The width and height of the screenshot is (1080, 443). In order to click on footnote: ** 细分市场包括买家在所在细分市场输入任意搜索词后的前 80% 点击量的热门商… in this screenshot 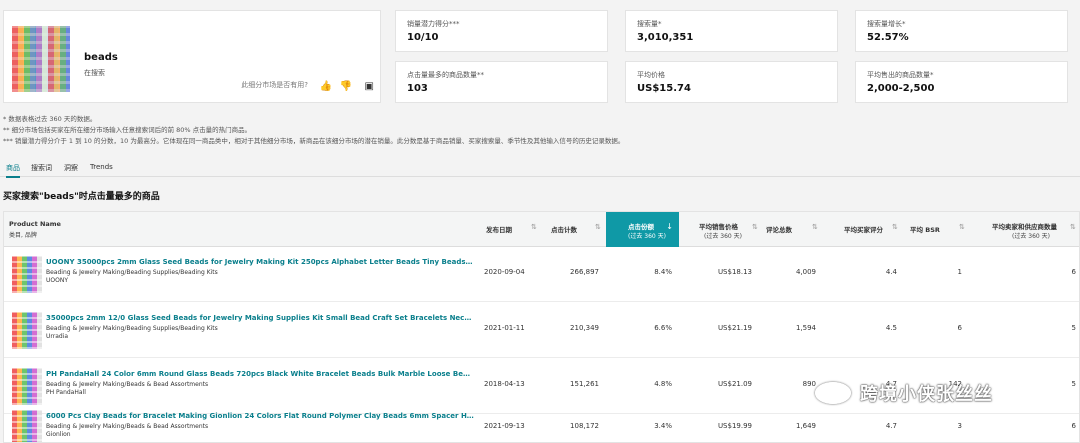, I will do `click(127, 130)`.